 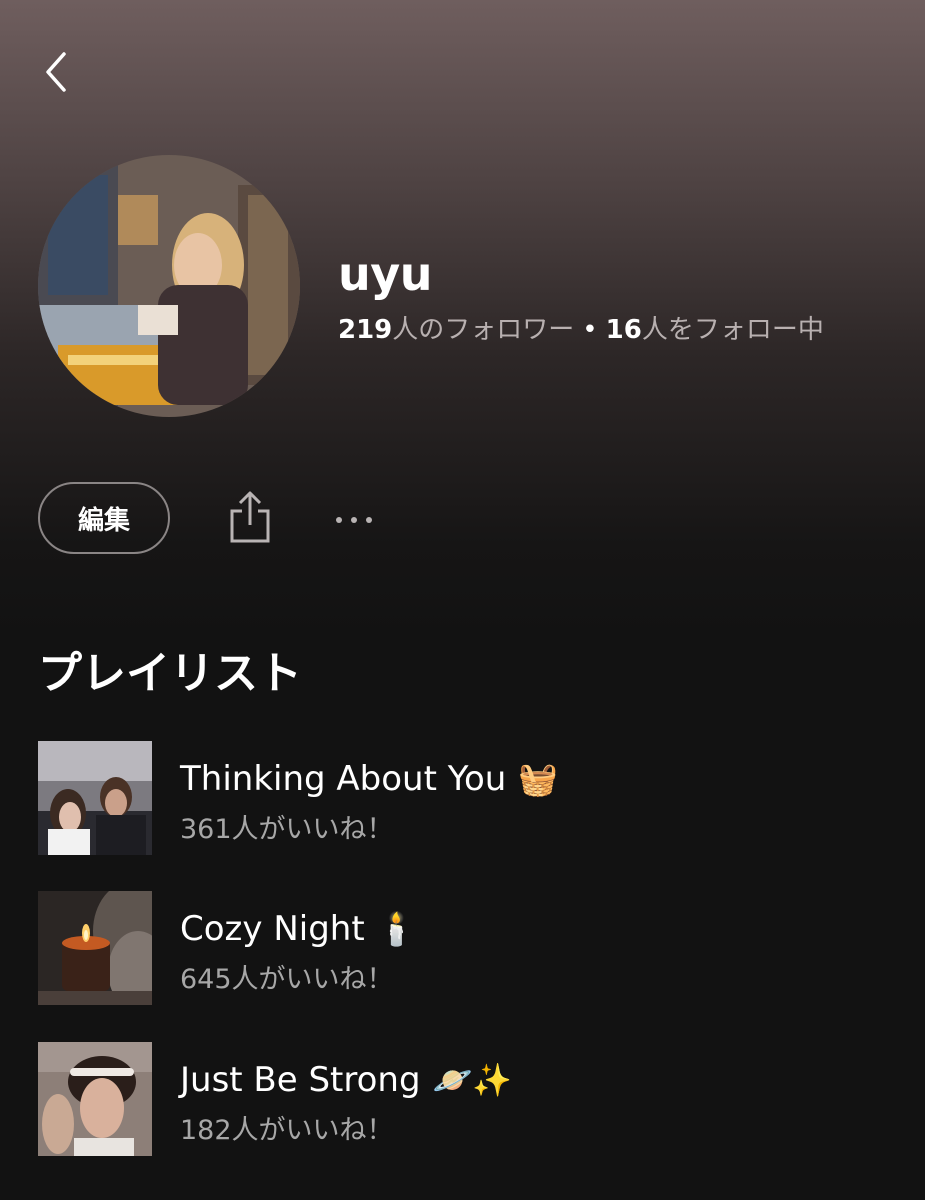 I want to click on playlist-title: Just Be Strong, so click(x=300, y=1080).